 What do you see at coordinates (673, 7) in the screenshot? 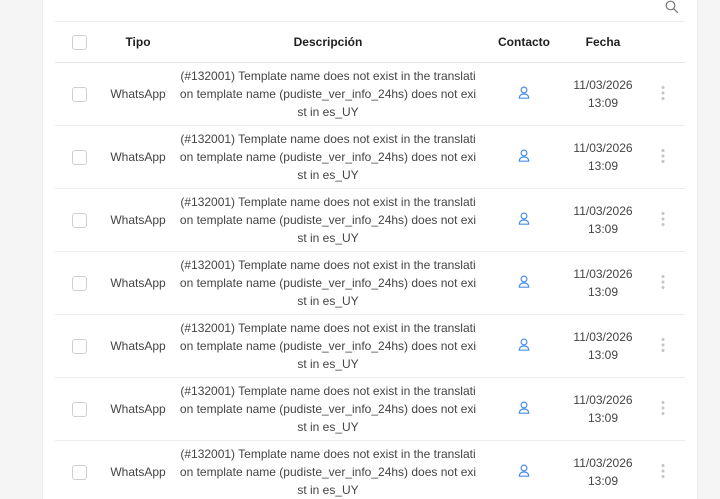
I see `search-icon` at bounding box center [673, 7].